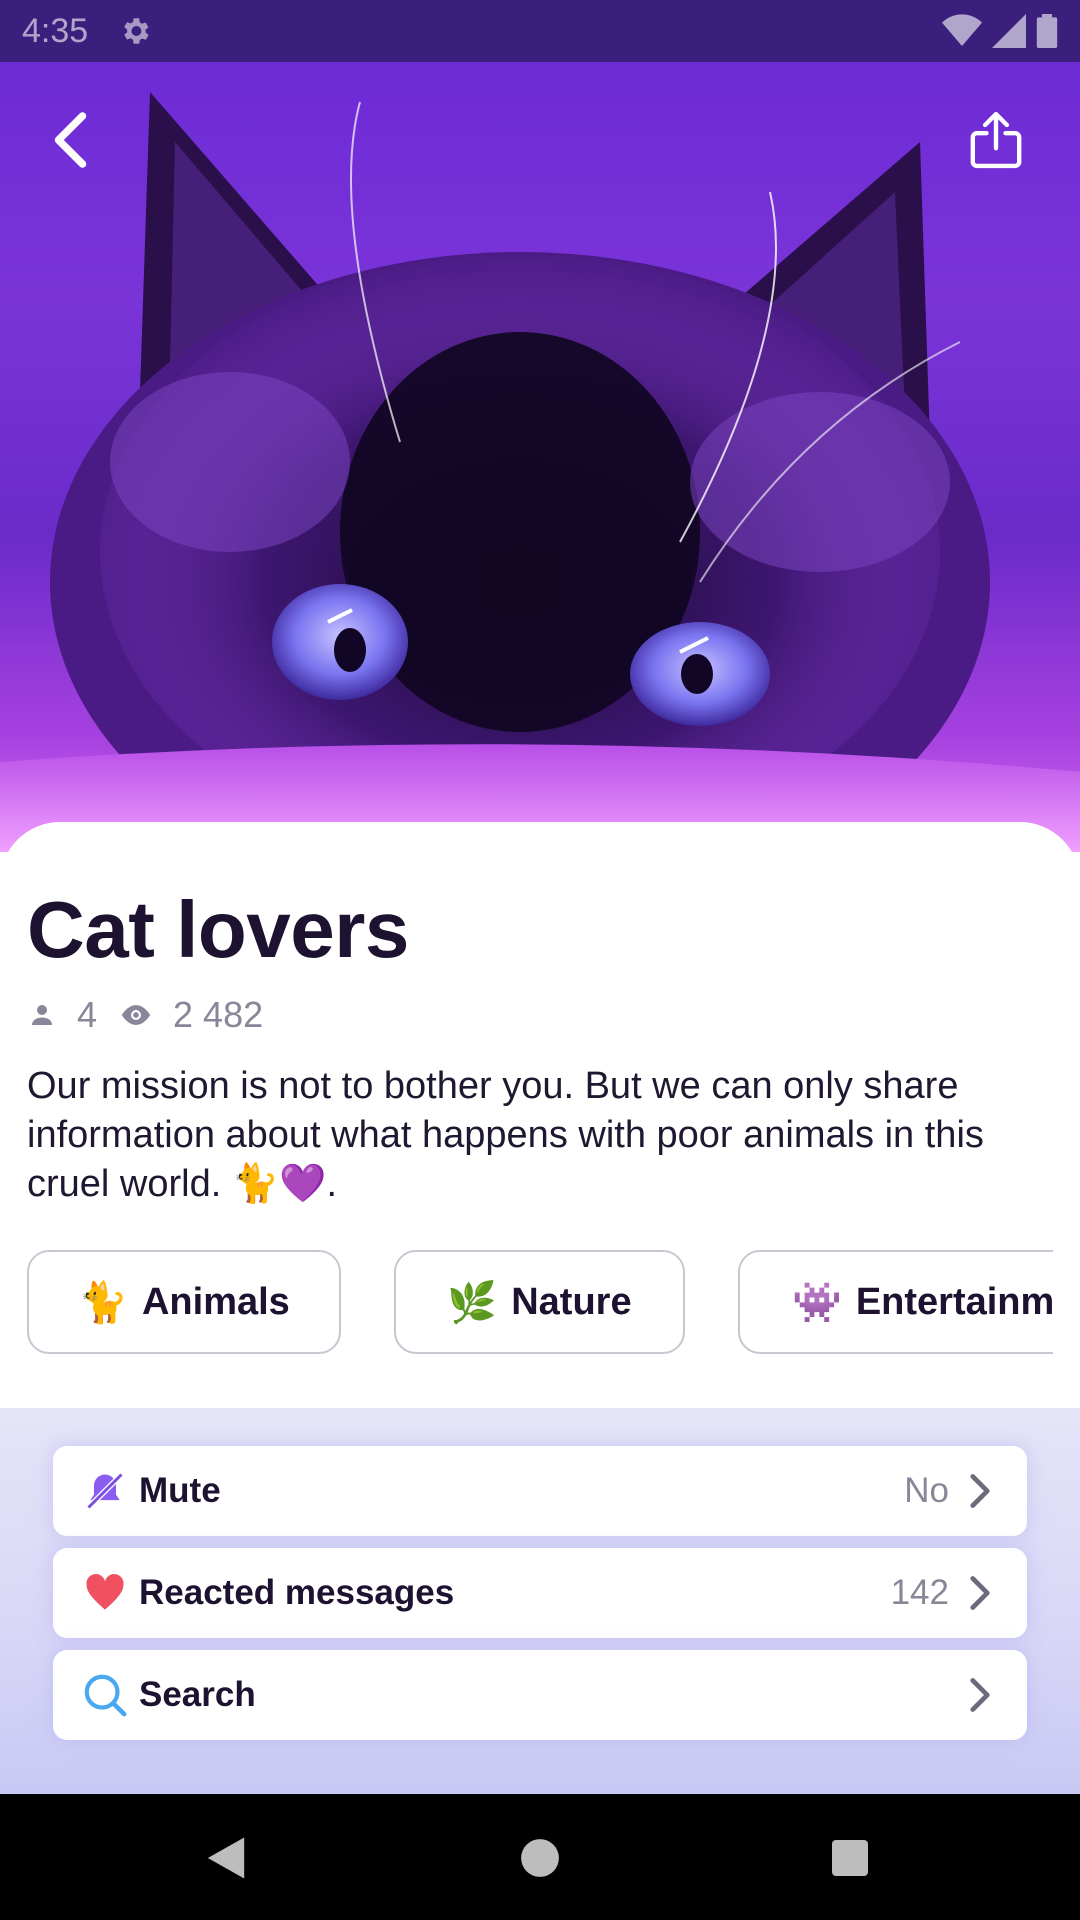  What do you see at coordinates (70, 140) in the screenshot?
I see `chevron-left-icon` at bounding box center [70, 140].